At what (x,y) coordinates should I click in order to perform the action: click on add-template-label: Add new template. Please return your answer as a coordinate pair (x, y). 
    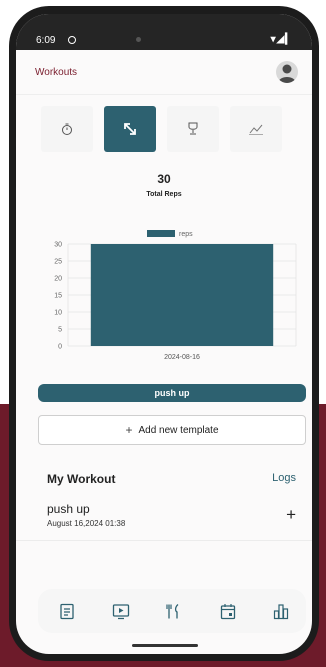
    Looking at the image, I should click on (178, 430).